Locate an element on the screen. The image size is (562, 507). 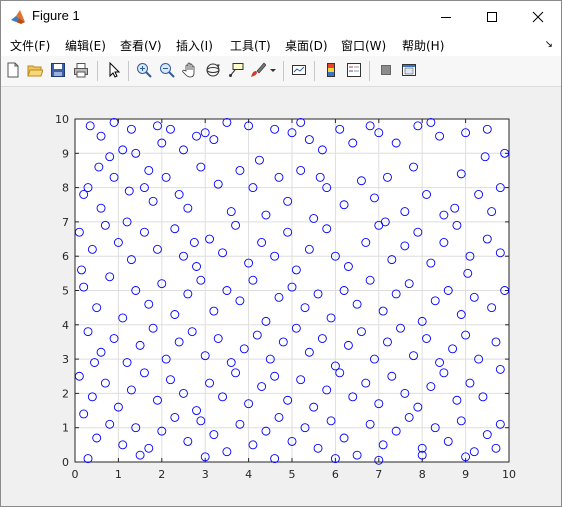
brush-button is located at coordinates (258, 70).